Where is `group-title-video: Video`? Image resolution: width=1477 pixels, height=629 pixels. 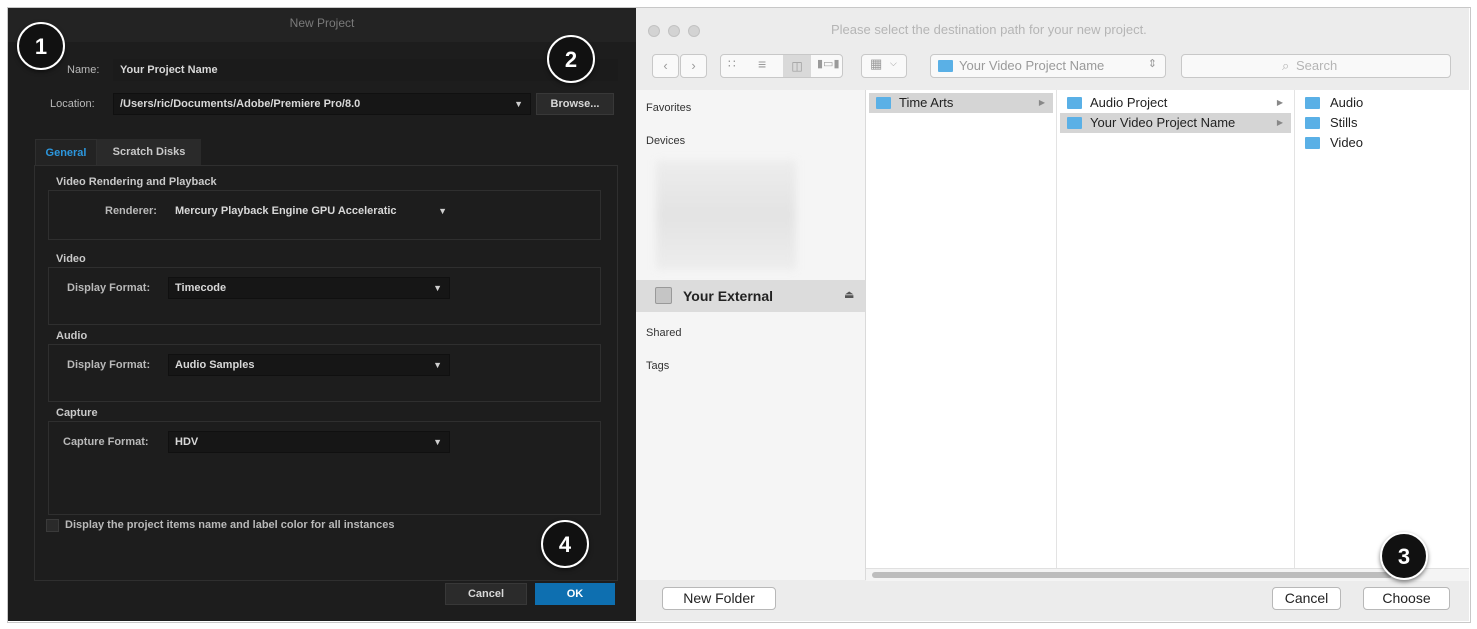 group-title-video: Video is located at coordinates (71, 259).